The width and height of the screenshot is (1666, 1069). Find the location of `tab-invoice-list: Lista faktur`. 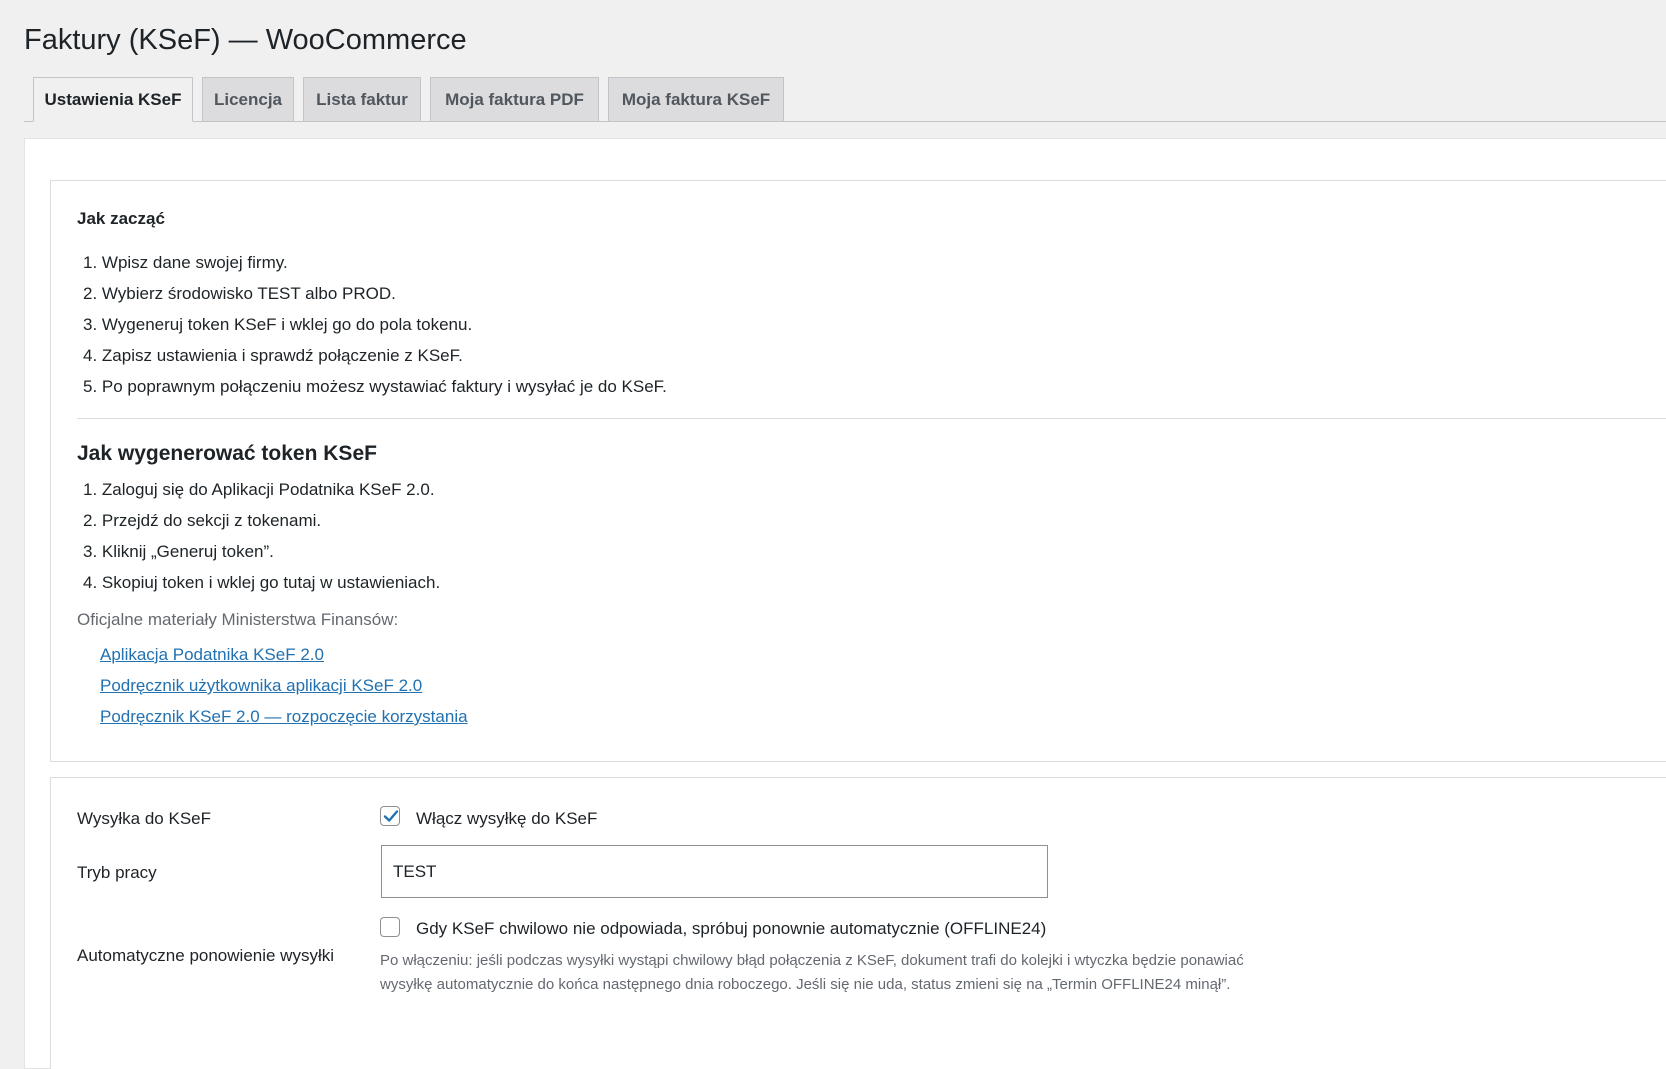

tab-invoice-list: Lista faktur is located at coordinates (362, 99).